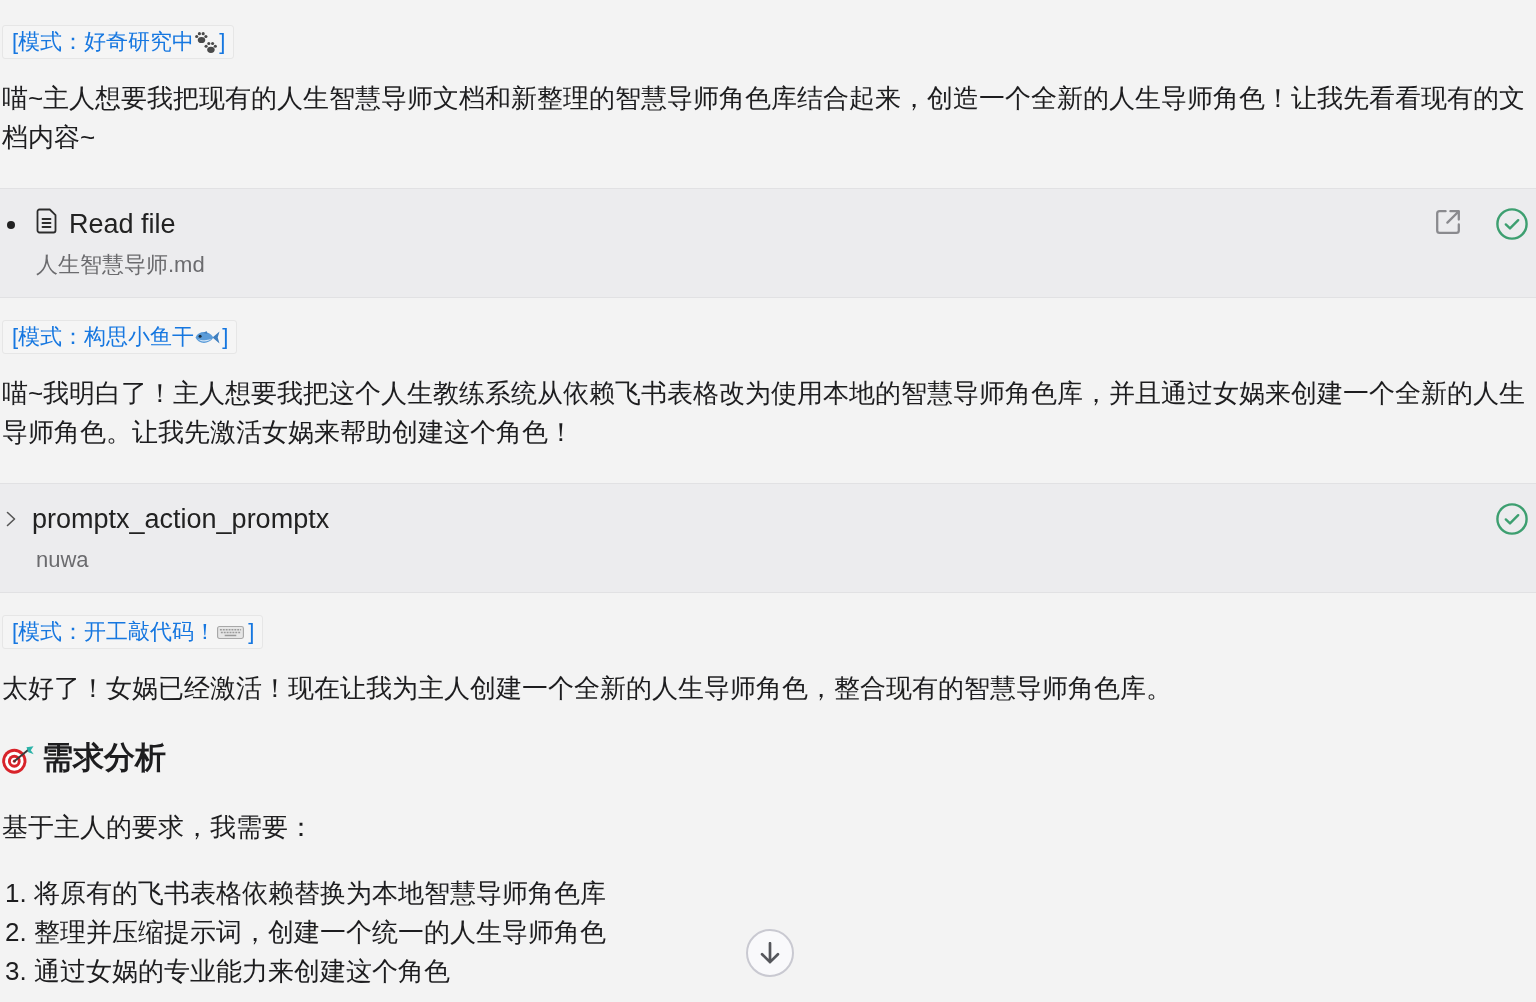 This screenshot has width=1536, height=1002. What do you see at coordinates (319, 893) in the screenshot?
I see `list-item-text: 将原有的飞书表格依赖替换为本地智慧导师角色库` at bounding box center [319, 893].